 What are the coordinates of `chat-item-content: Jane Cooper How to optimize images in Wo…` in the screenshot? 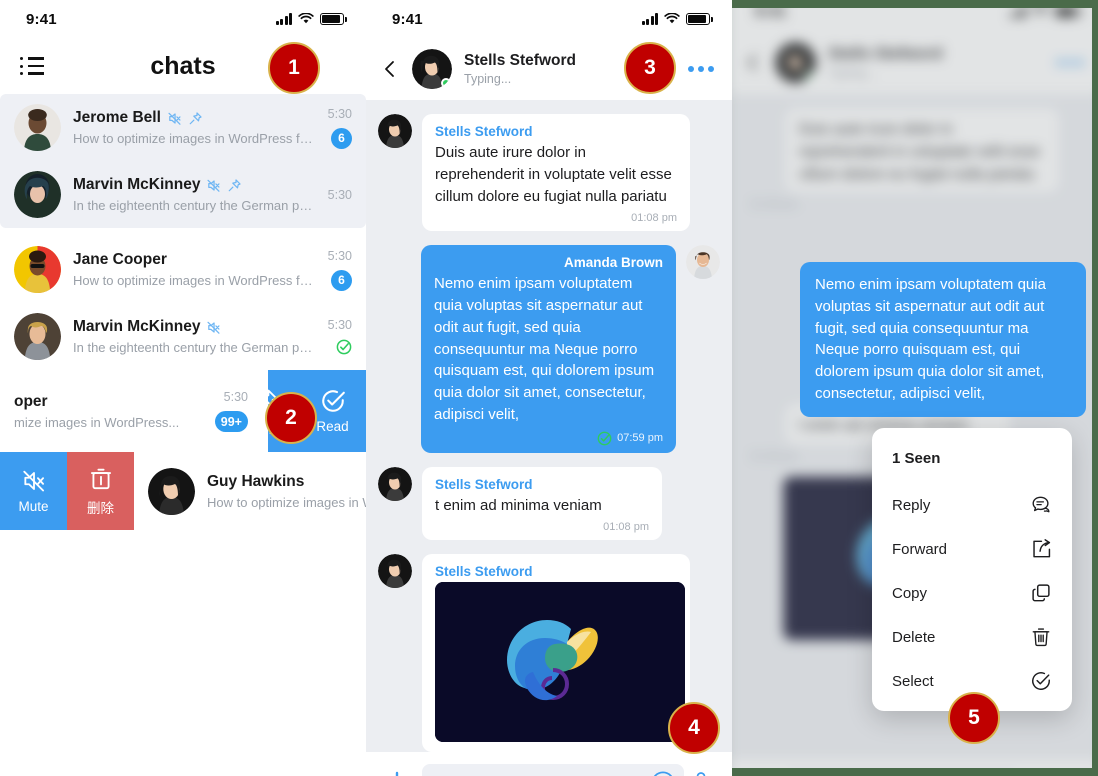 It's located at (194, 269).